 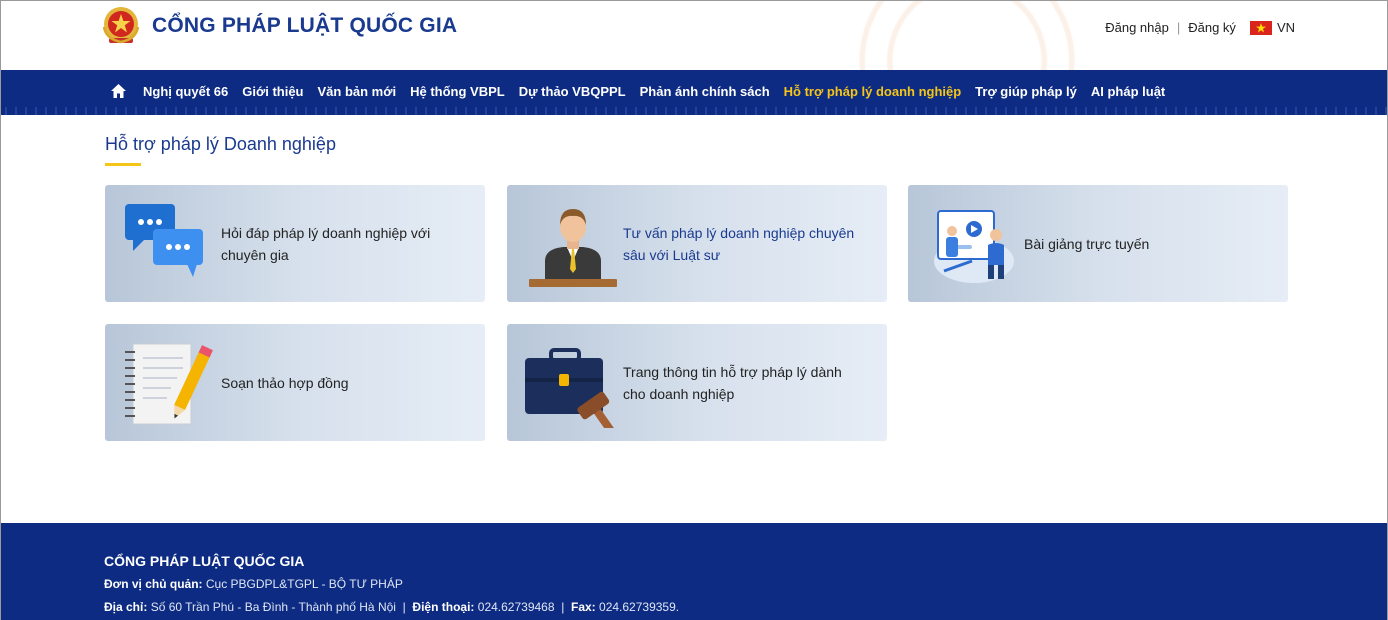 I want to click on auth-links: Đăng nhập | Đăng ký VN, so click(x=1200, y=27).